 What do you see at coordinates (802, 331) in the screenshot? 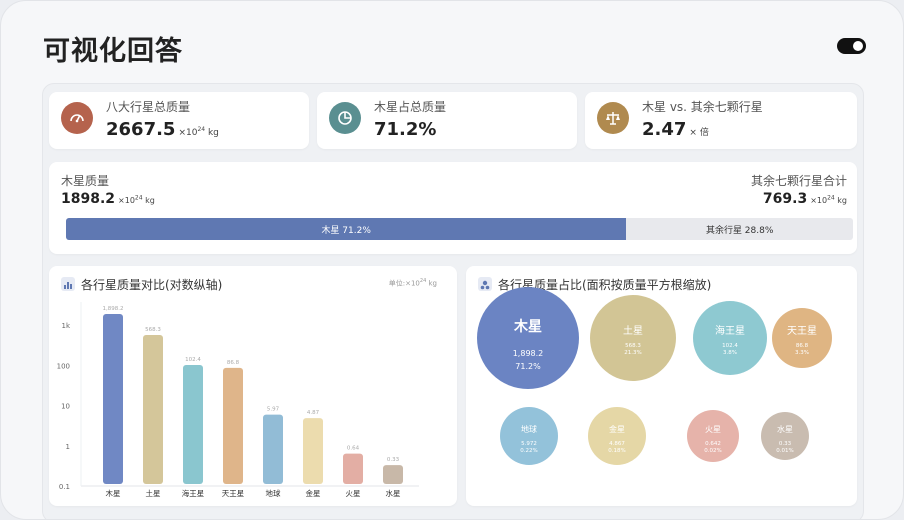
I see `bubble-name: 天王星` at bounding box center [802, 331].